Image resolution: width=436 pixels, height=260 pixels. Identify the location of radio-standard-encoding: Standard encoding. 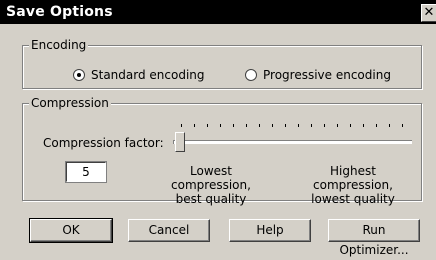
(139, 75).